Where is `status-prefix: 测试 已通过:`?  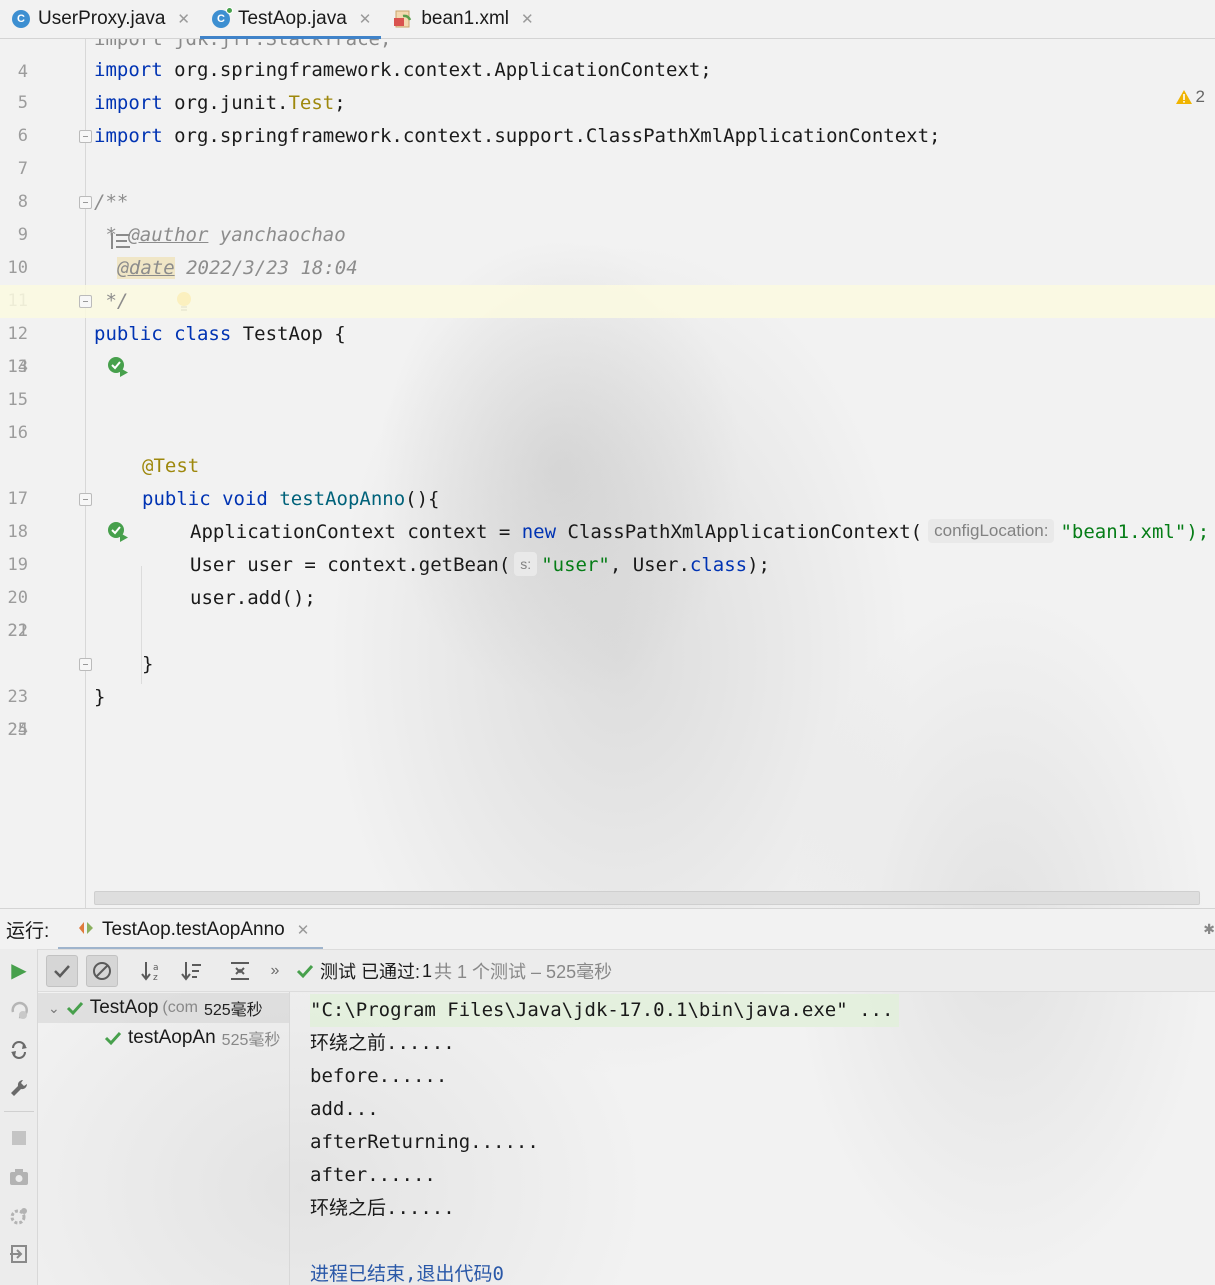
status-prefix: 测试 已通过: is located at coordinates (370, 972).